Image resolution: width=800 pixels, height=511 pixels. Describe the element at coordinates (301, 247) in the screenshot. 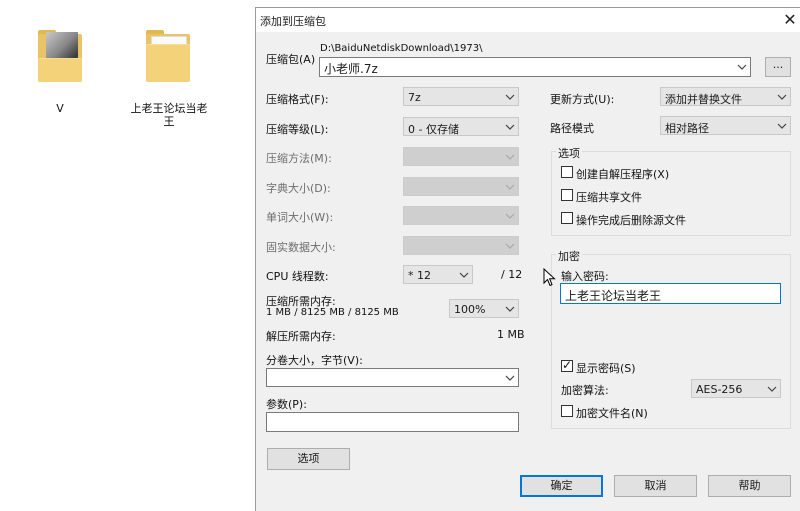

I see `solid-size-label: 固实数据大小:` at that location.